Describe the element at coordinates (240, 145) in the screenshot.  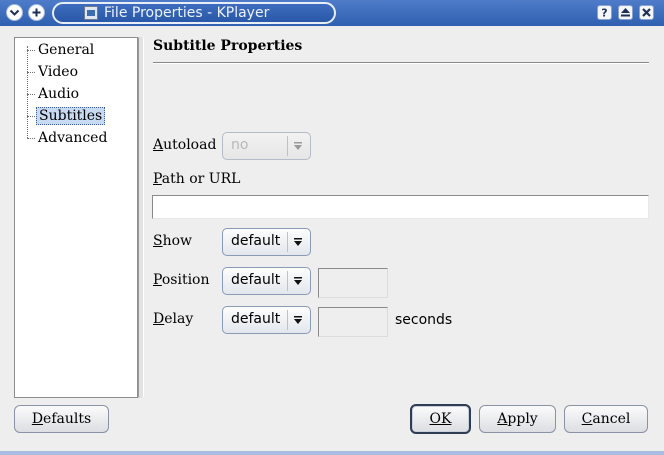
I see `autoload-value: no` at that location.